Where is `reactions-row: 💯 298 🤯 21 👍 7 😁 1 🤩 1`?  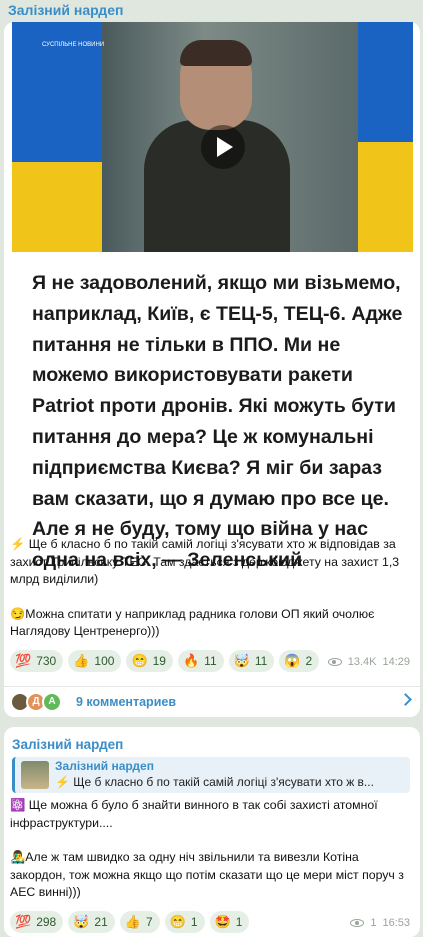 reactions-row: 💯 298 🤯 21 👍 7 😁 1 🤩 1 is located at coordinates (130, 922).